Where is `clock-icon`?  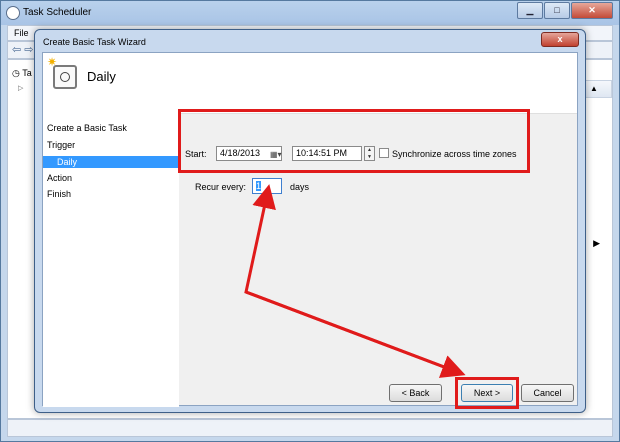 clock-icon is located at coordinates (13, 13).